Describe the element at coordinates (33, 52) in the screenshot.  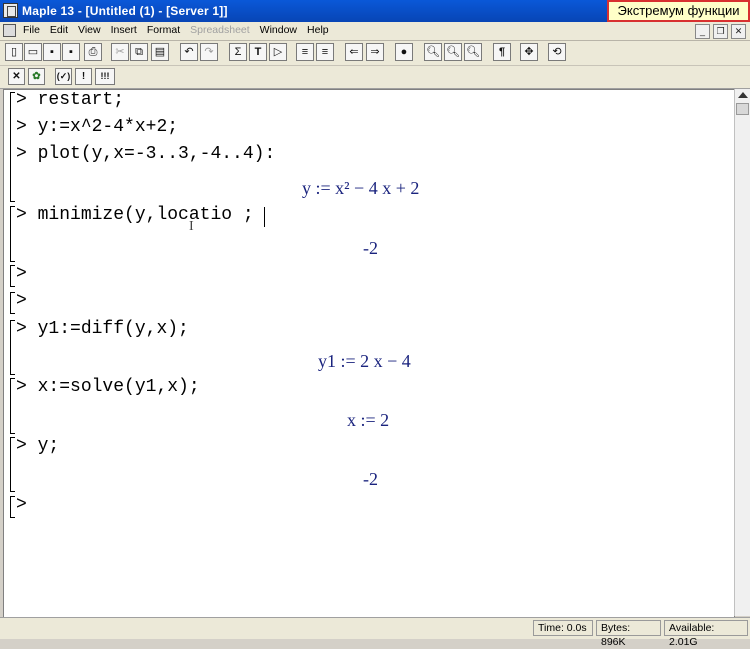
I see `open-folder-icon: ▭` at that location.